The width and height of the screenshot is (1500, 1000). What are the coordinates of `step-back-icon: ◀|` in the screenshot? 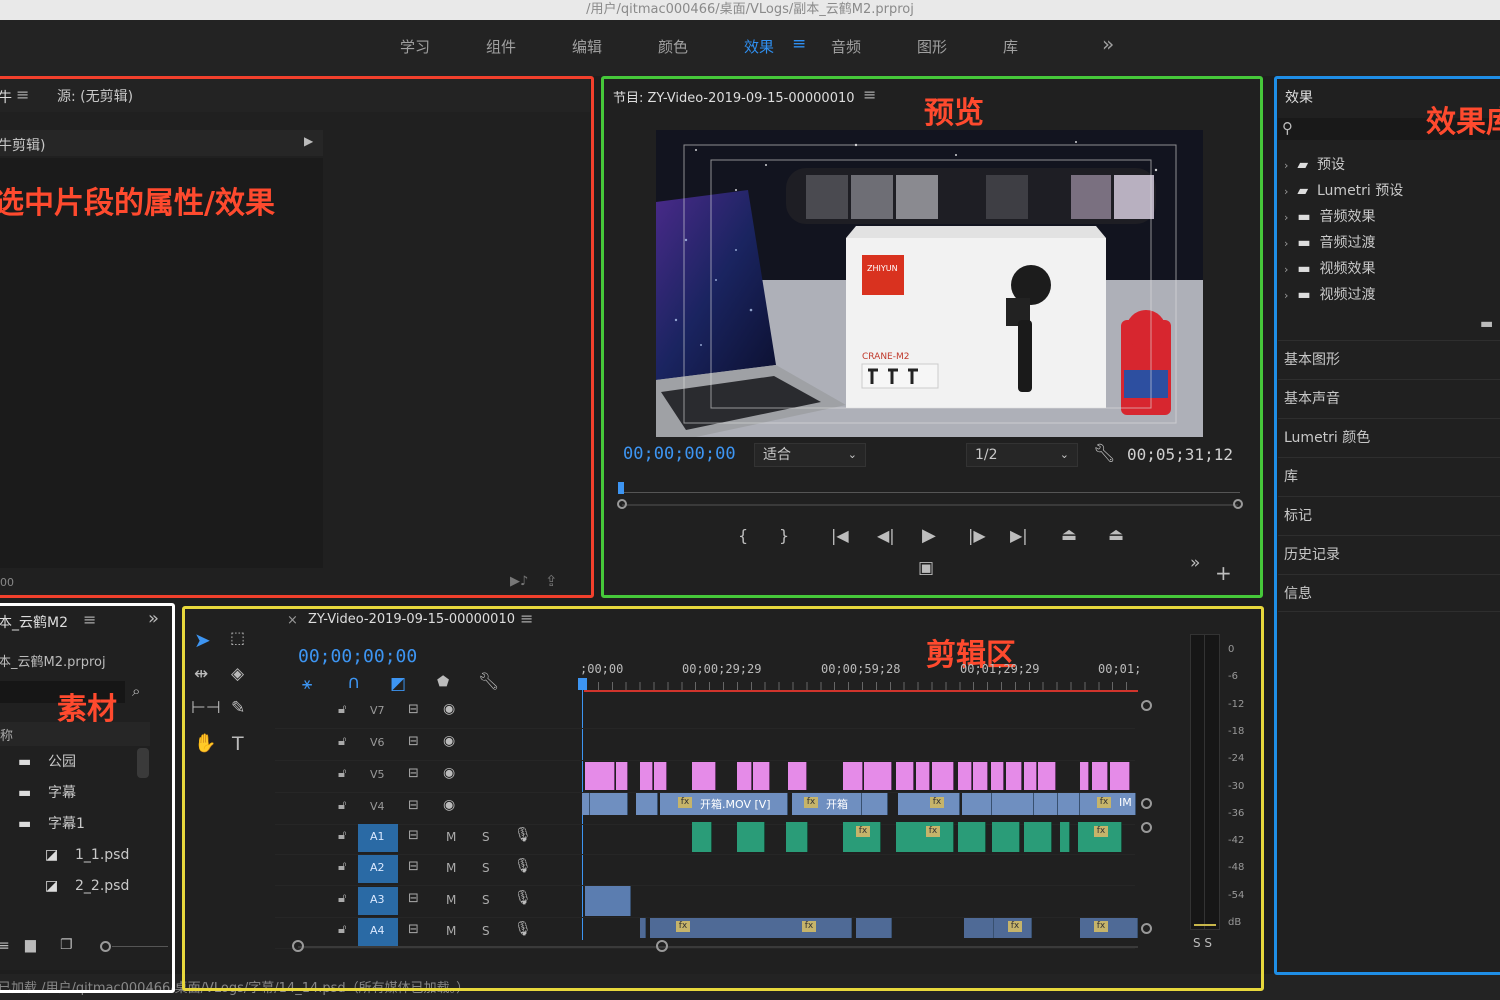 It's located at (886, 535).